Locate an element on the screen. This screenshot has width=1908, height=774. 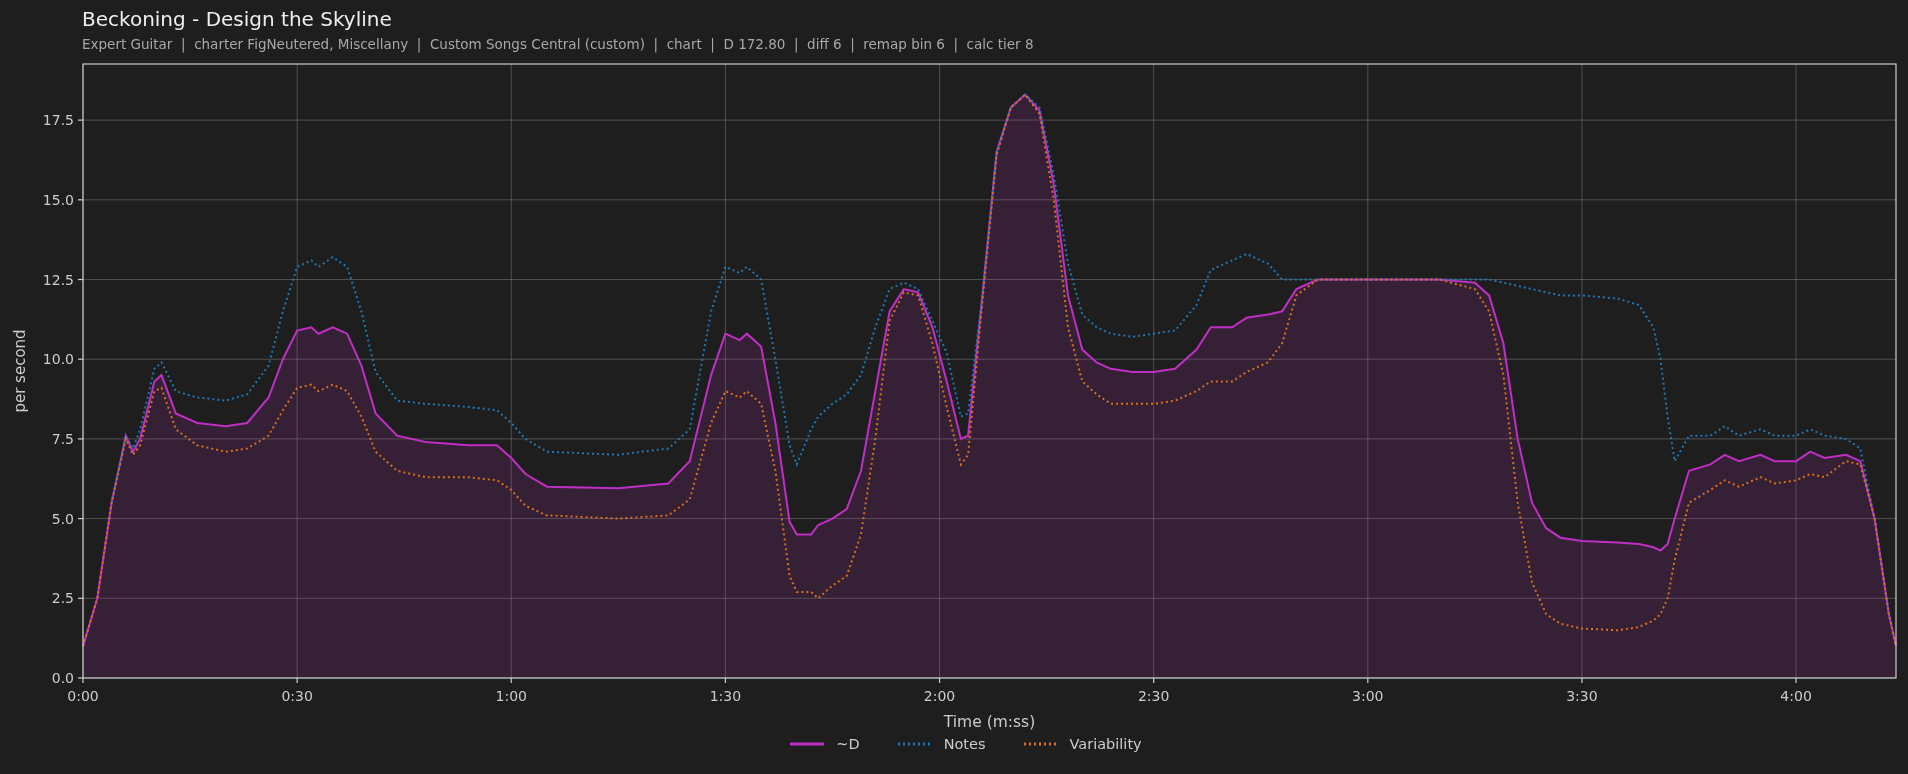
x-tick-label: 1:30 is located at coordinates (725, 696).